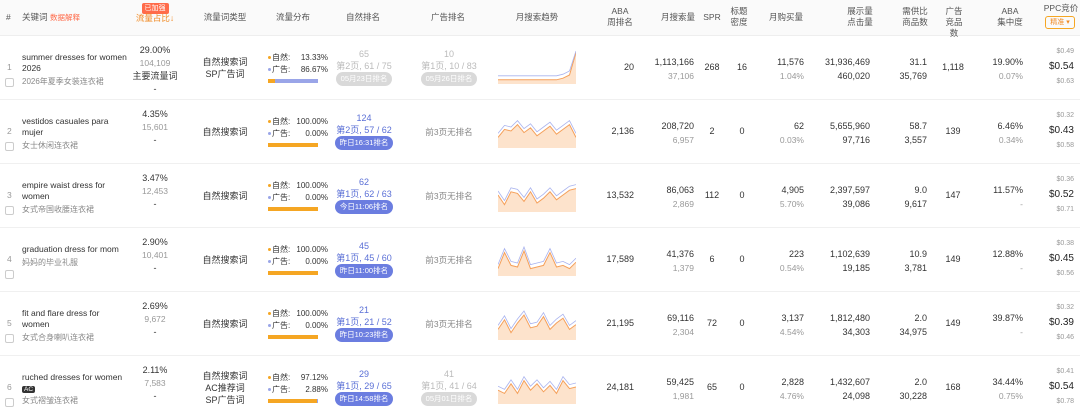 The height and width of the screenshot is (419, 1080). What do you see at coordinates (447, 17) in the screenshot?
I see `header-ad-rank: 广告排名` at bounding box center [447, 17].